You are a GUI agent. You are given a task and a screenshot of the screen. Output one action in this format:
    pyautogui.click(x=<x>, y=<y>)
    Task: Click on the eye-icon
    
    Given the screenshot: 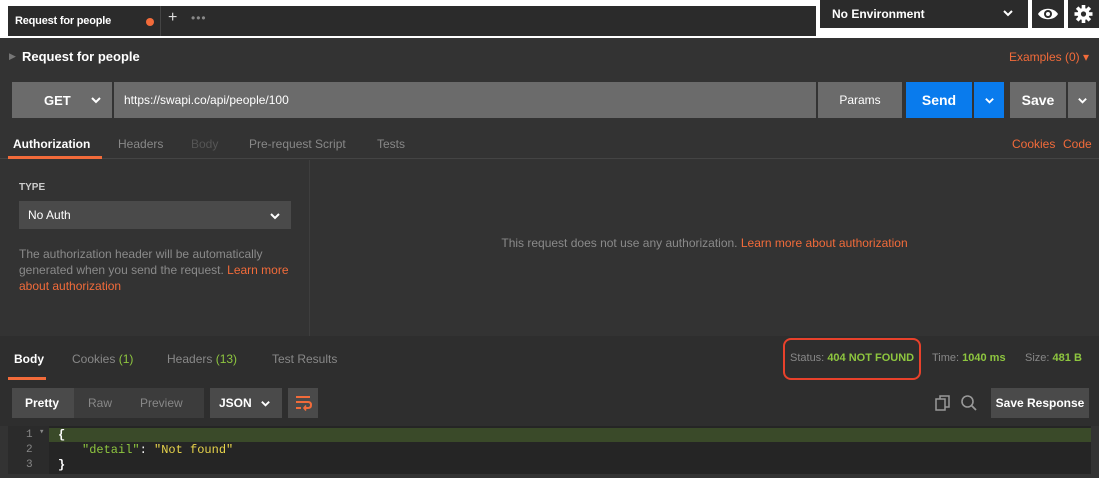 What is the action you would take?
    pyautogui.click(x=1048, y=14)
    